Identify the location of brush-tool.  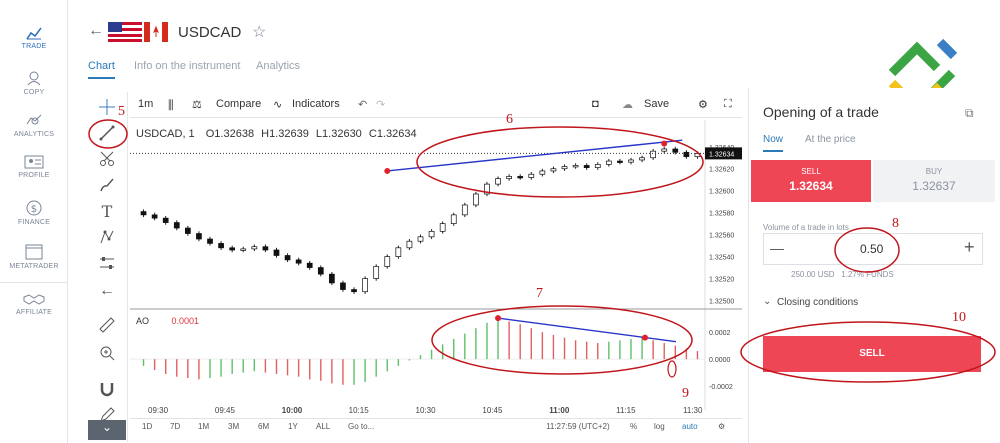
(107, 185).